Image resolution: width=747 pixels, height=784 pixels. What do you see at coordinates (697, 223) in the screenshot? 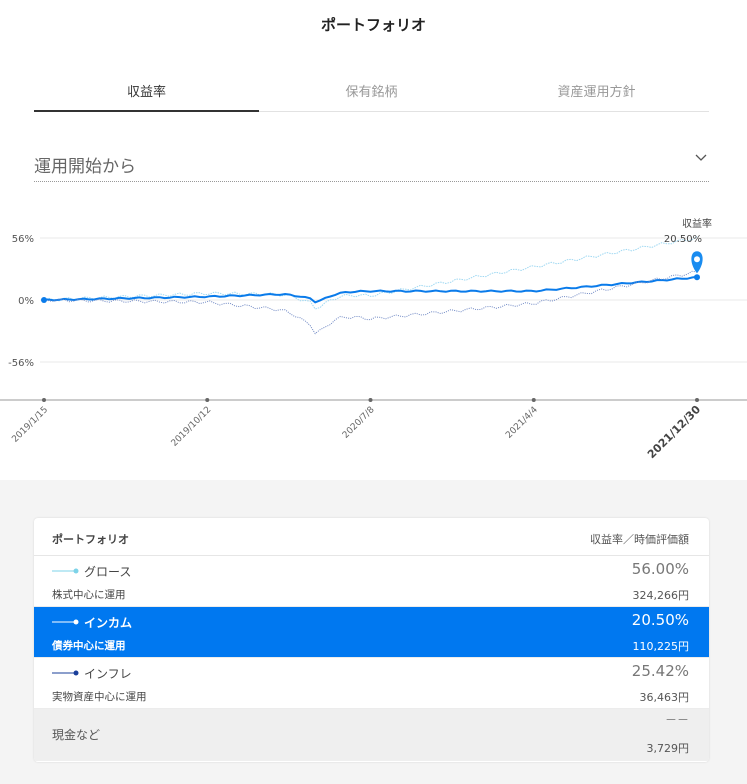
I see `tooltip-label: 収益率` at bounding box center [697, 223].